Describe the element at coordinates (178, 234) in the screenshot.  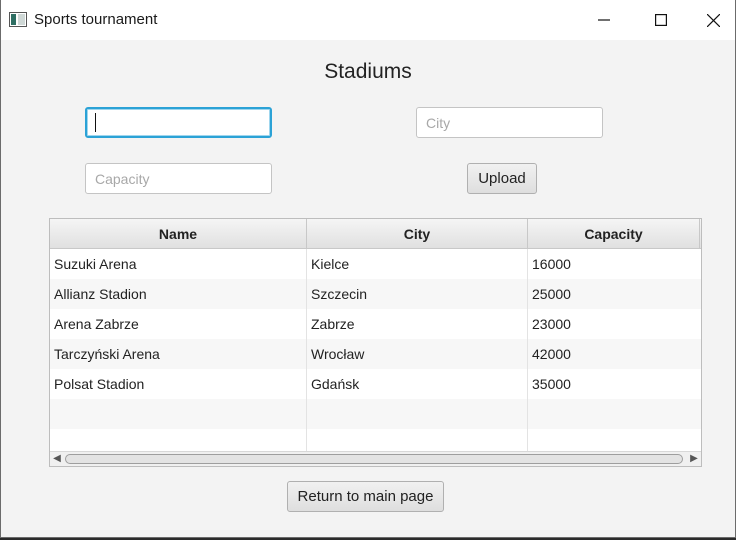
I see `column-header-name: Name` at that location.